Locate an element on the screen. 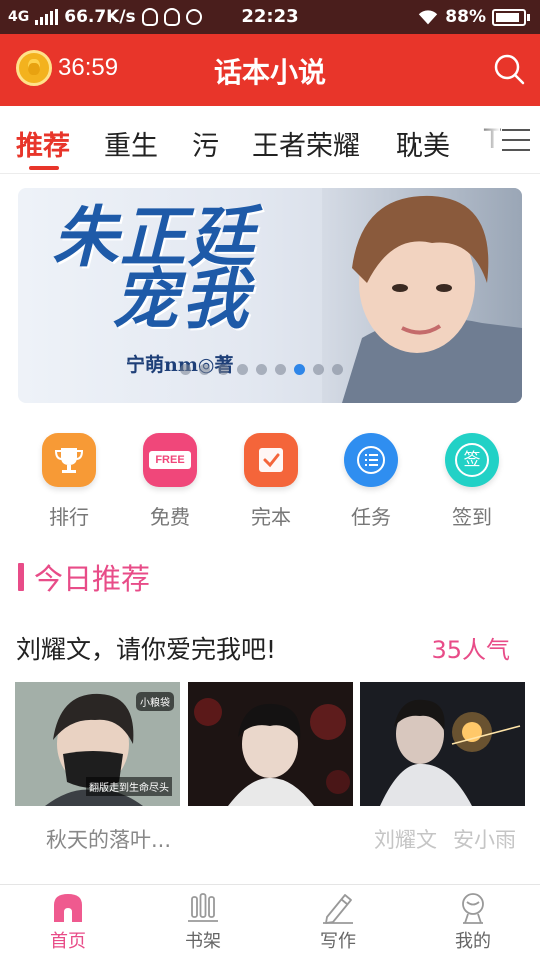 The image size is (540, 960). quick-rank: 排行 is located at coordinates (69, 480).